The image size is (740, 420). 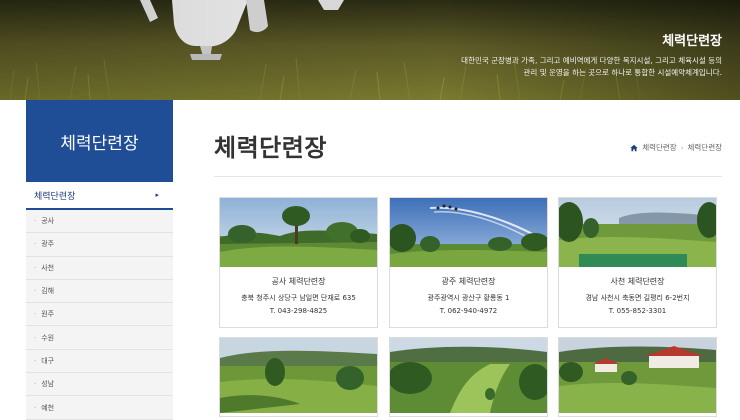 What do you see at coordinates (99, 385) in the screenshot?
I see `sidebar-sub-item: · 성남` at bounding box center [99, 385].